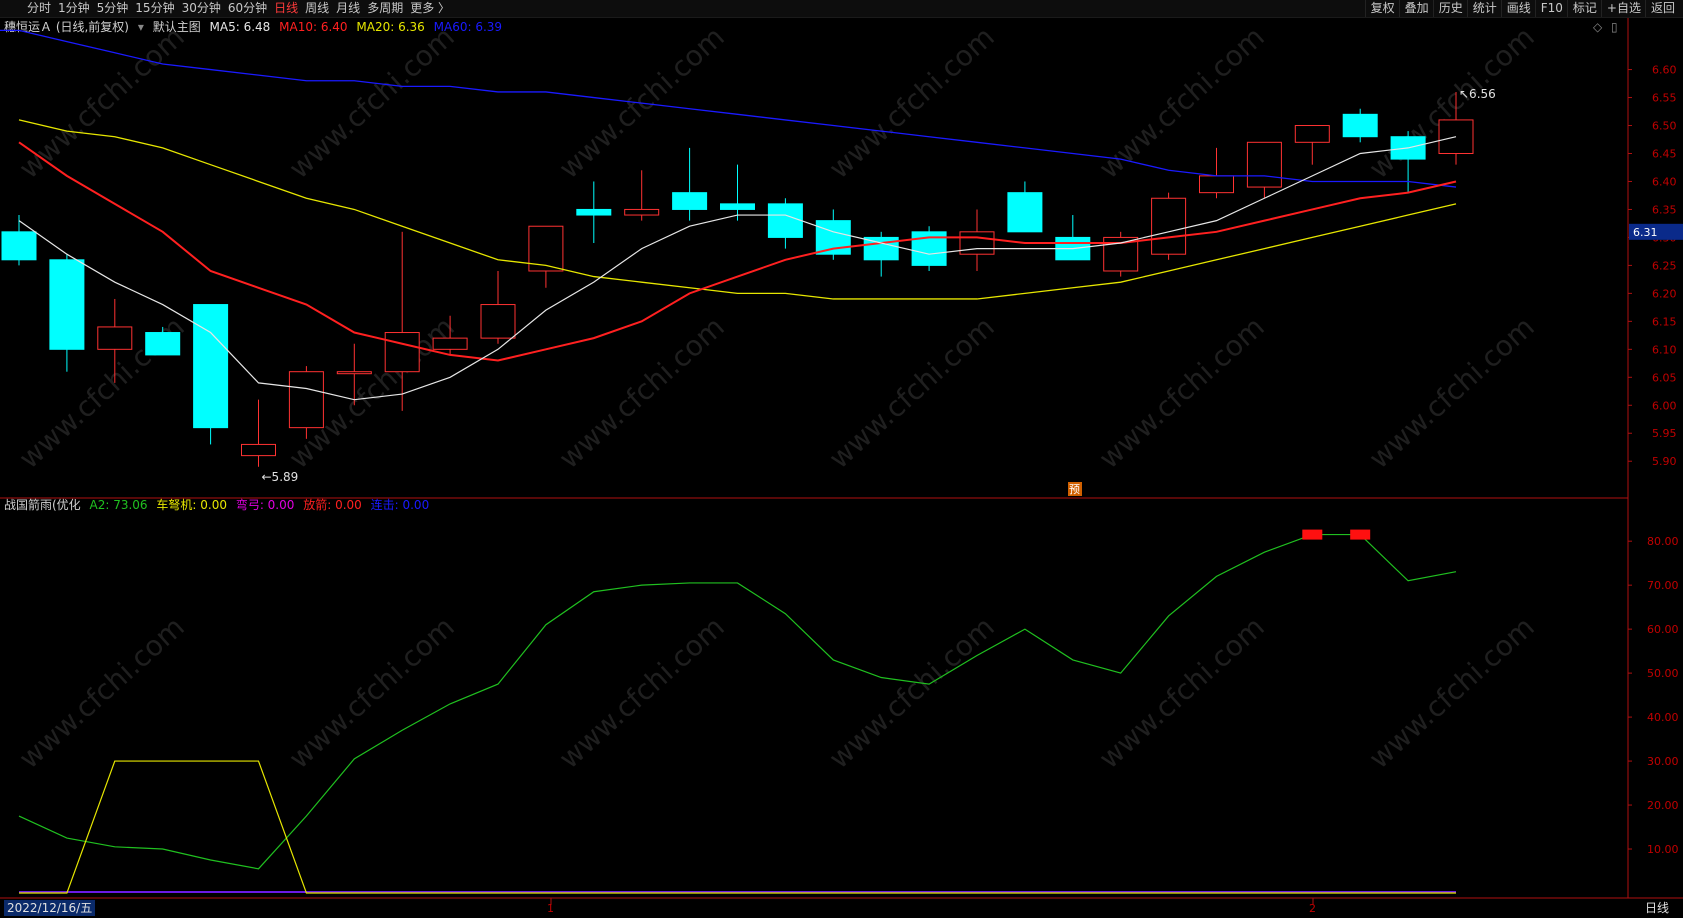 The height and width of the screenshot is (918, 1683). I want to click on price-tick-label: 6.00, so click(1664, 405).